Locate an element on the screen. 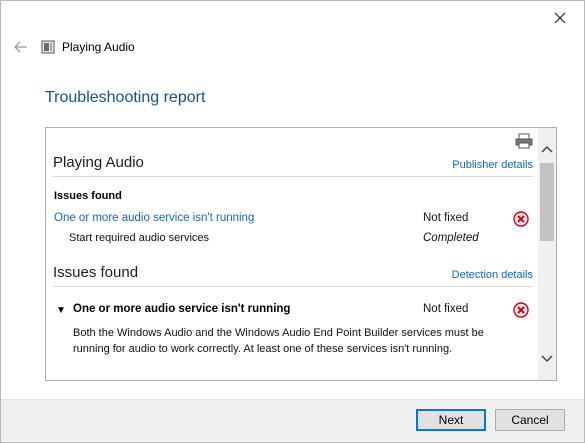  header-row: Playing Audio is located at coordinates (73, 47).